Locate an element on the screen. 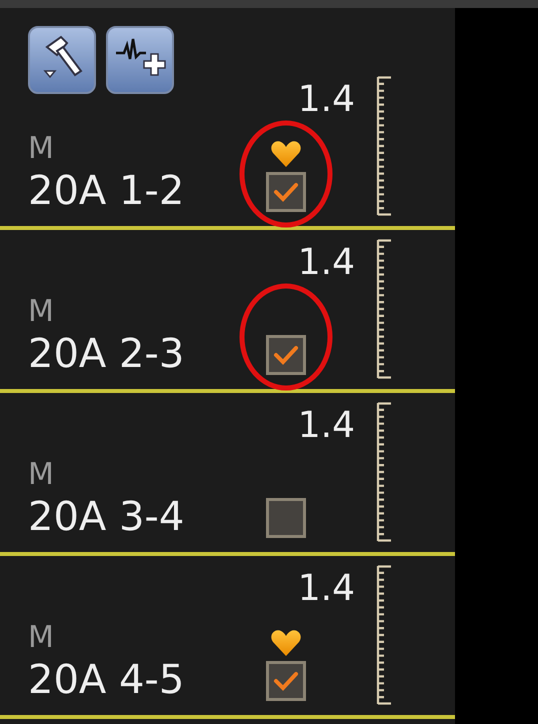 The width and height of the screenshot is (538, 724). channel-name: 20A 4-5 is located at coordinates (107, 680).